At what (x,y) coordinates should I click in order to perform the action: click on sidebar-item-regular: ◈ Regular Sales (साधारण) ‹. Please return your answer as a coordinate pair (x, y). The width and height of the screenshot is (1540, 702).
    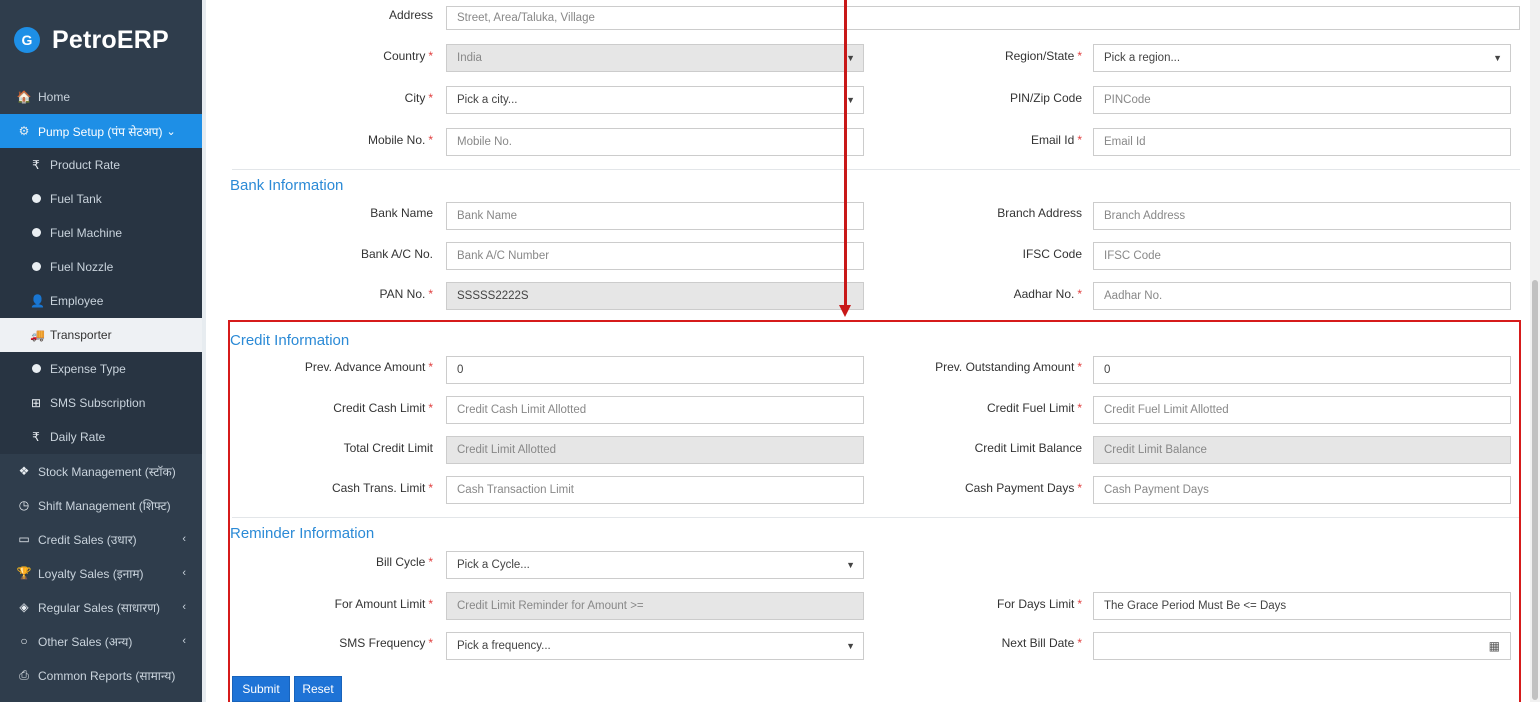
    Looking at the image, I should click on (101, 607).